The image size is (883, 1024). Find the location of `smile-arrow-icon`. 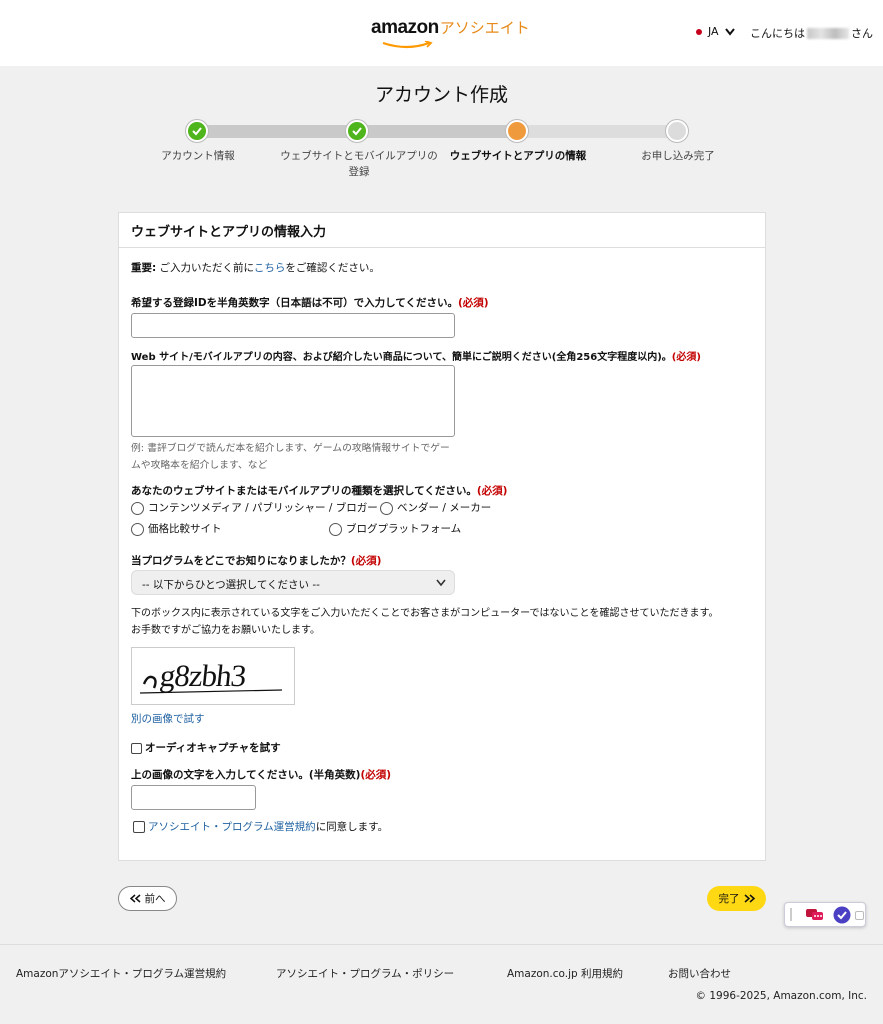

smile-arrow-icon is located at coordinates (407, 45).